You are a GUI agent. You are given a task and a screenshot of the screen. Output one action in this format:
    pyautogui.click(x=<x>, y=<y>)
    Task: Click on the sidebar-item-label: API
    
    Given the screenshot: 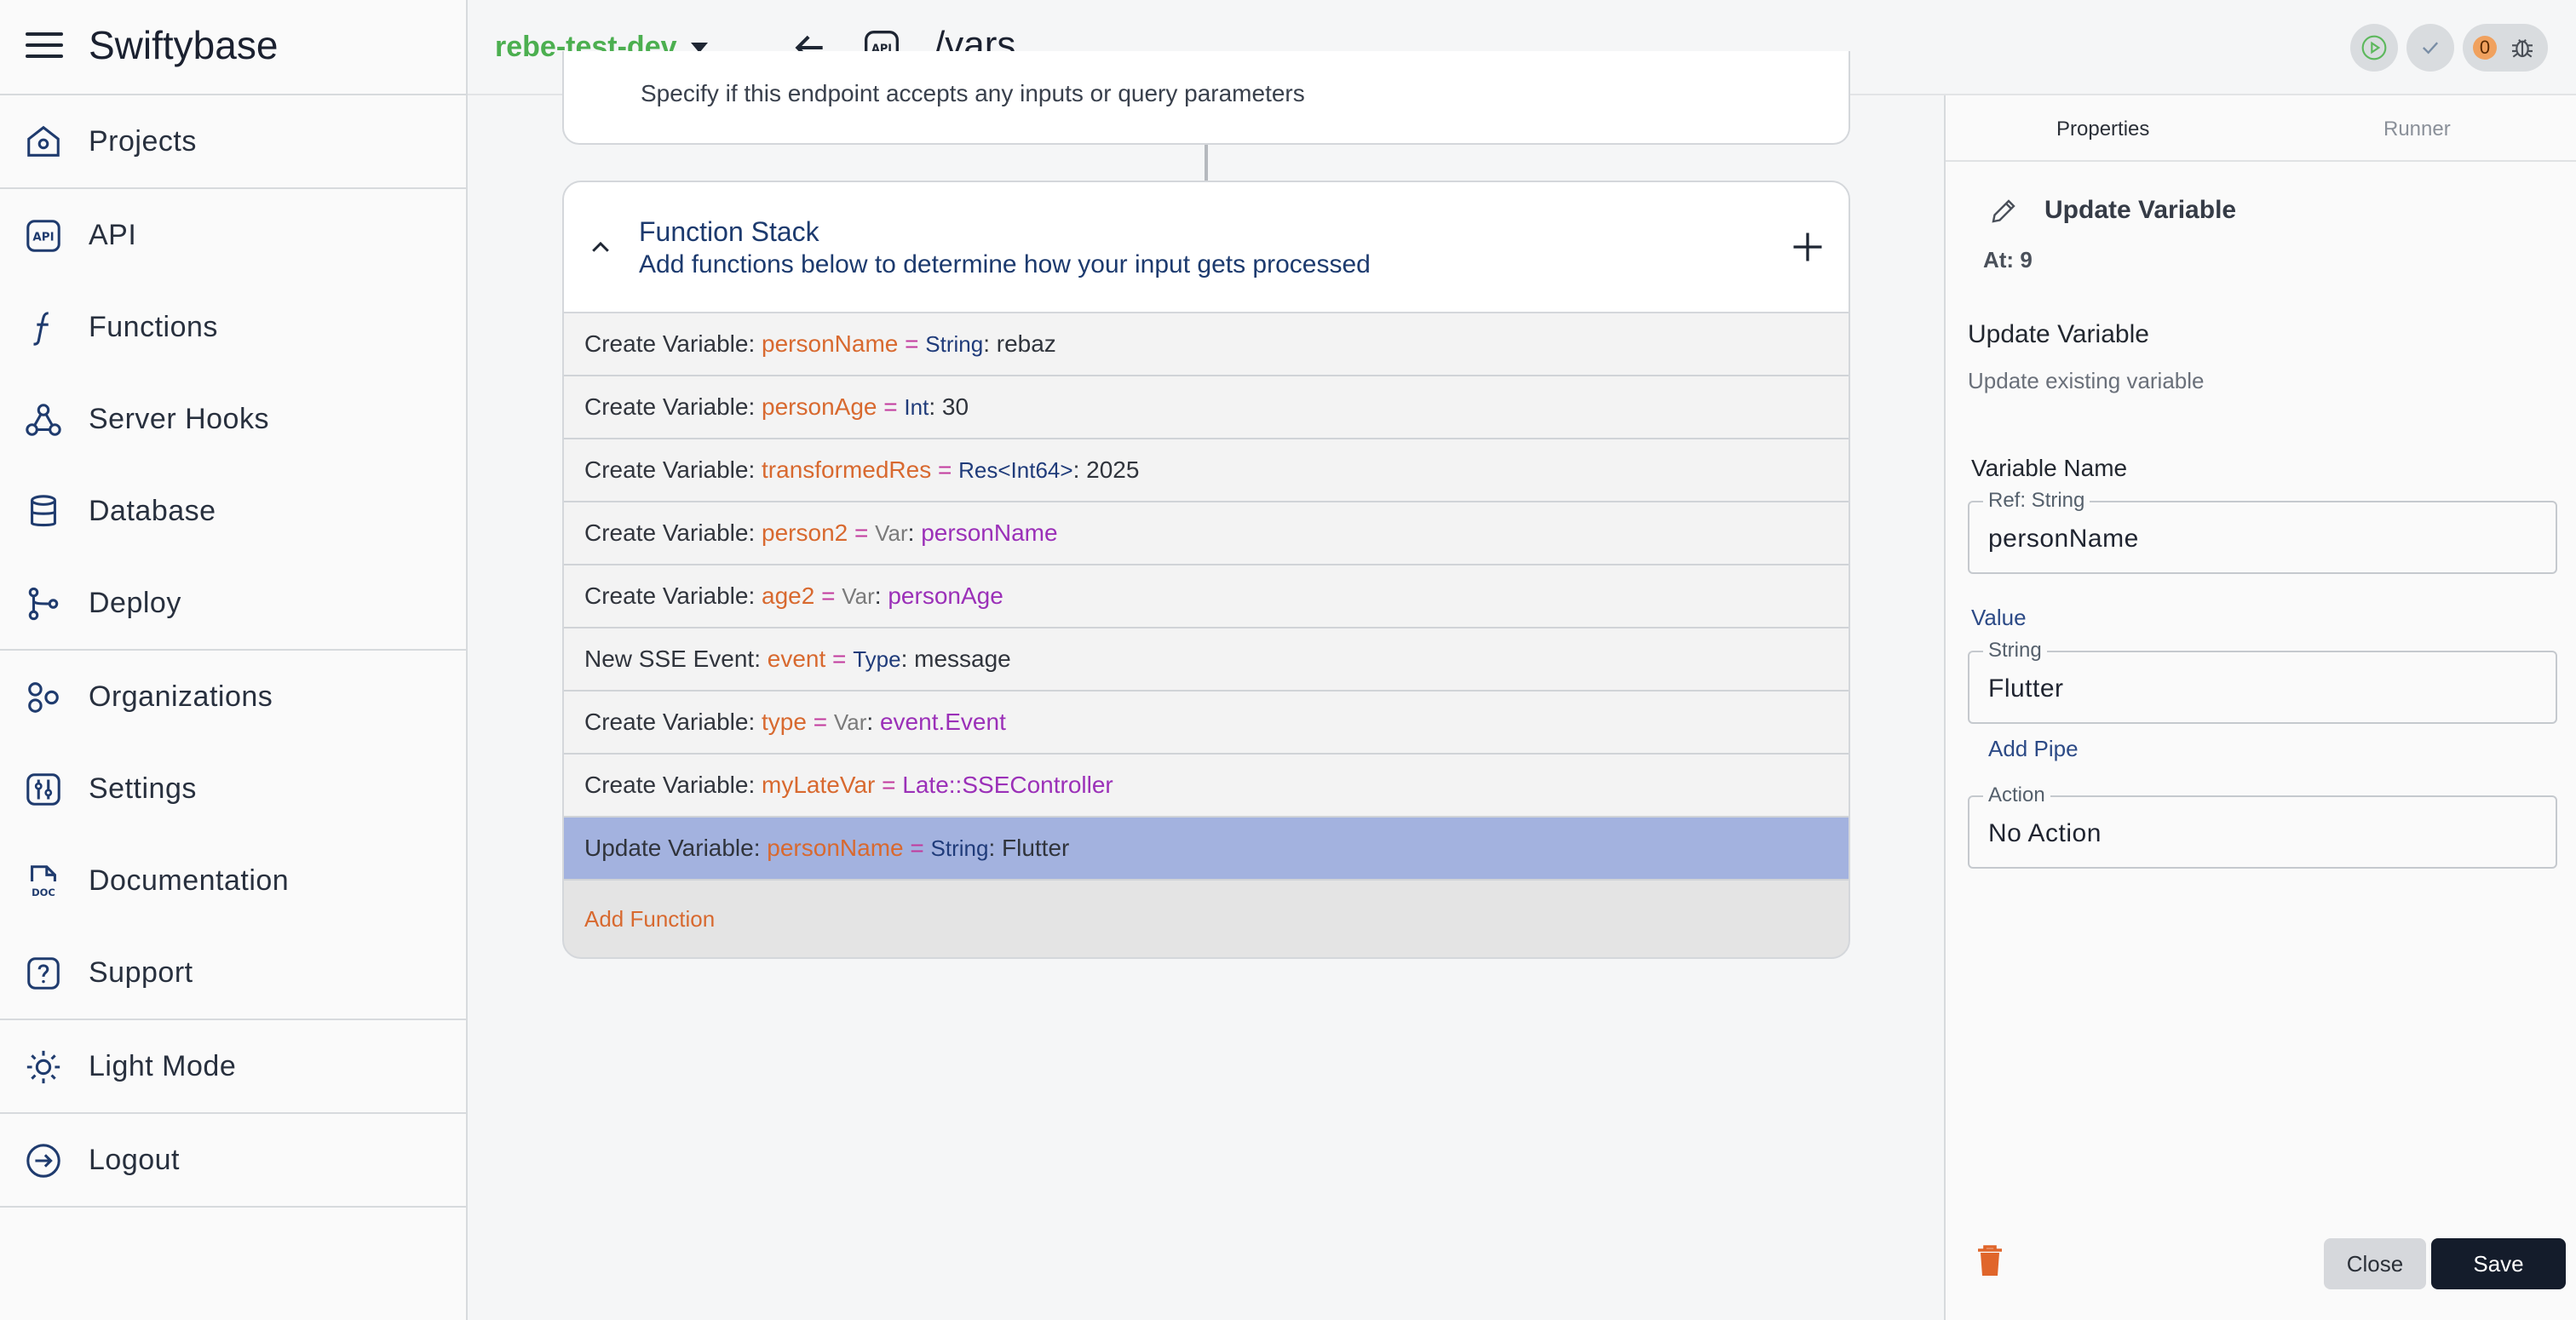 What is the action you would take?
    pyautogui.click(x=113, y=235)
    